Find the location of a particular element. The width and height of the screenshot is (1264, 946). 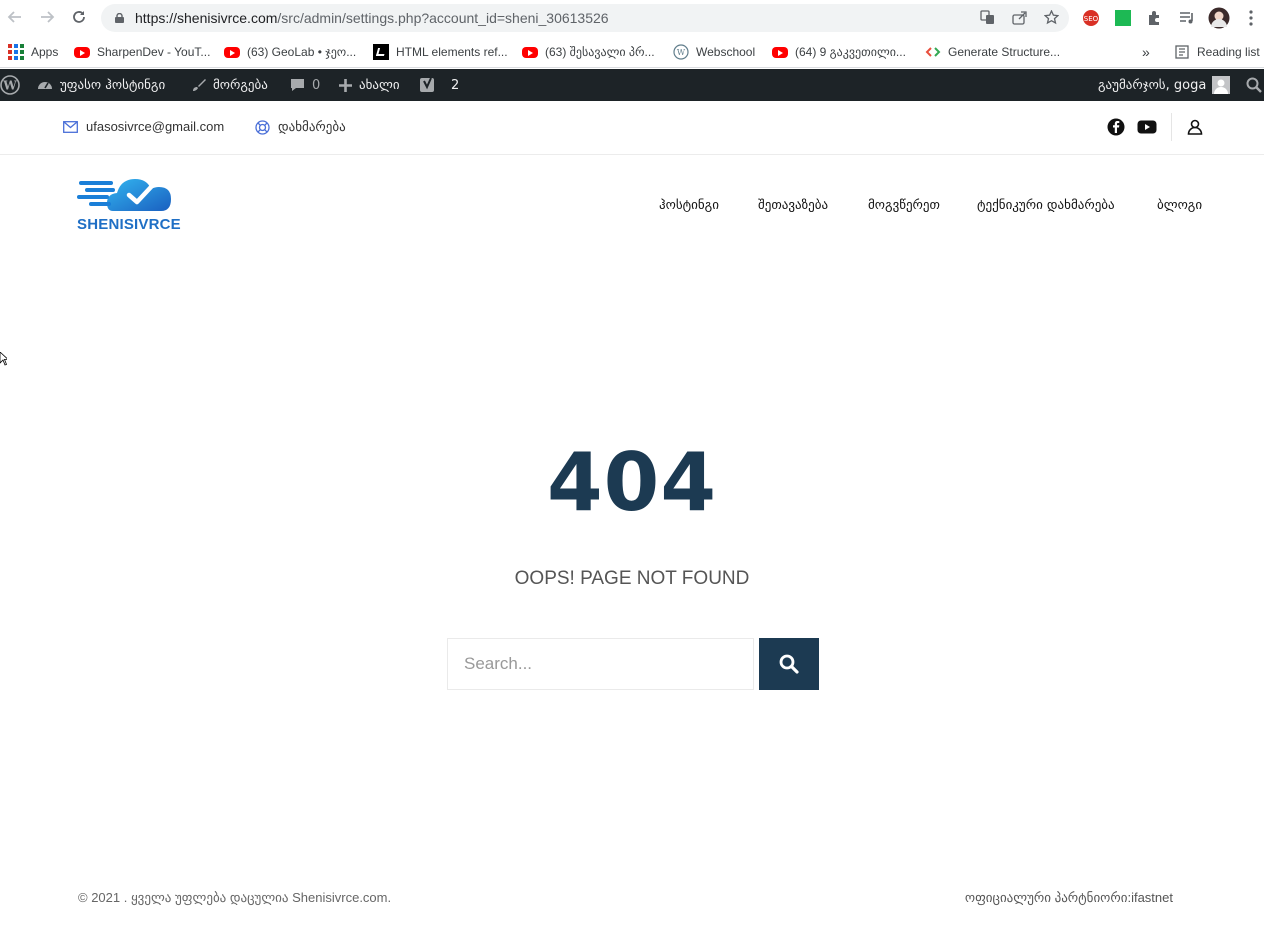

dashboard-gauge-icon is located at coordinates (45, 85).